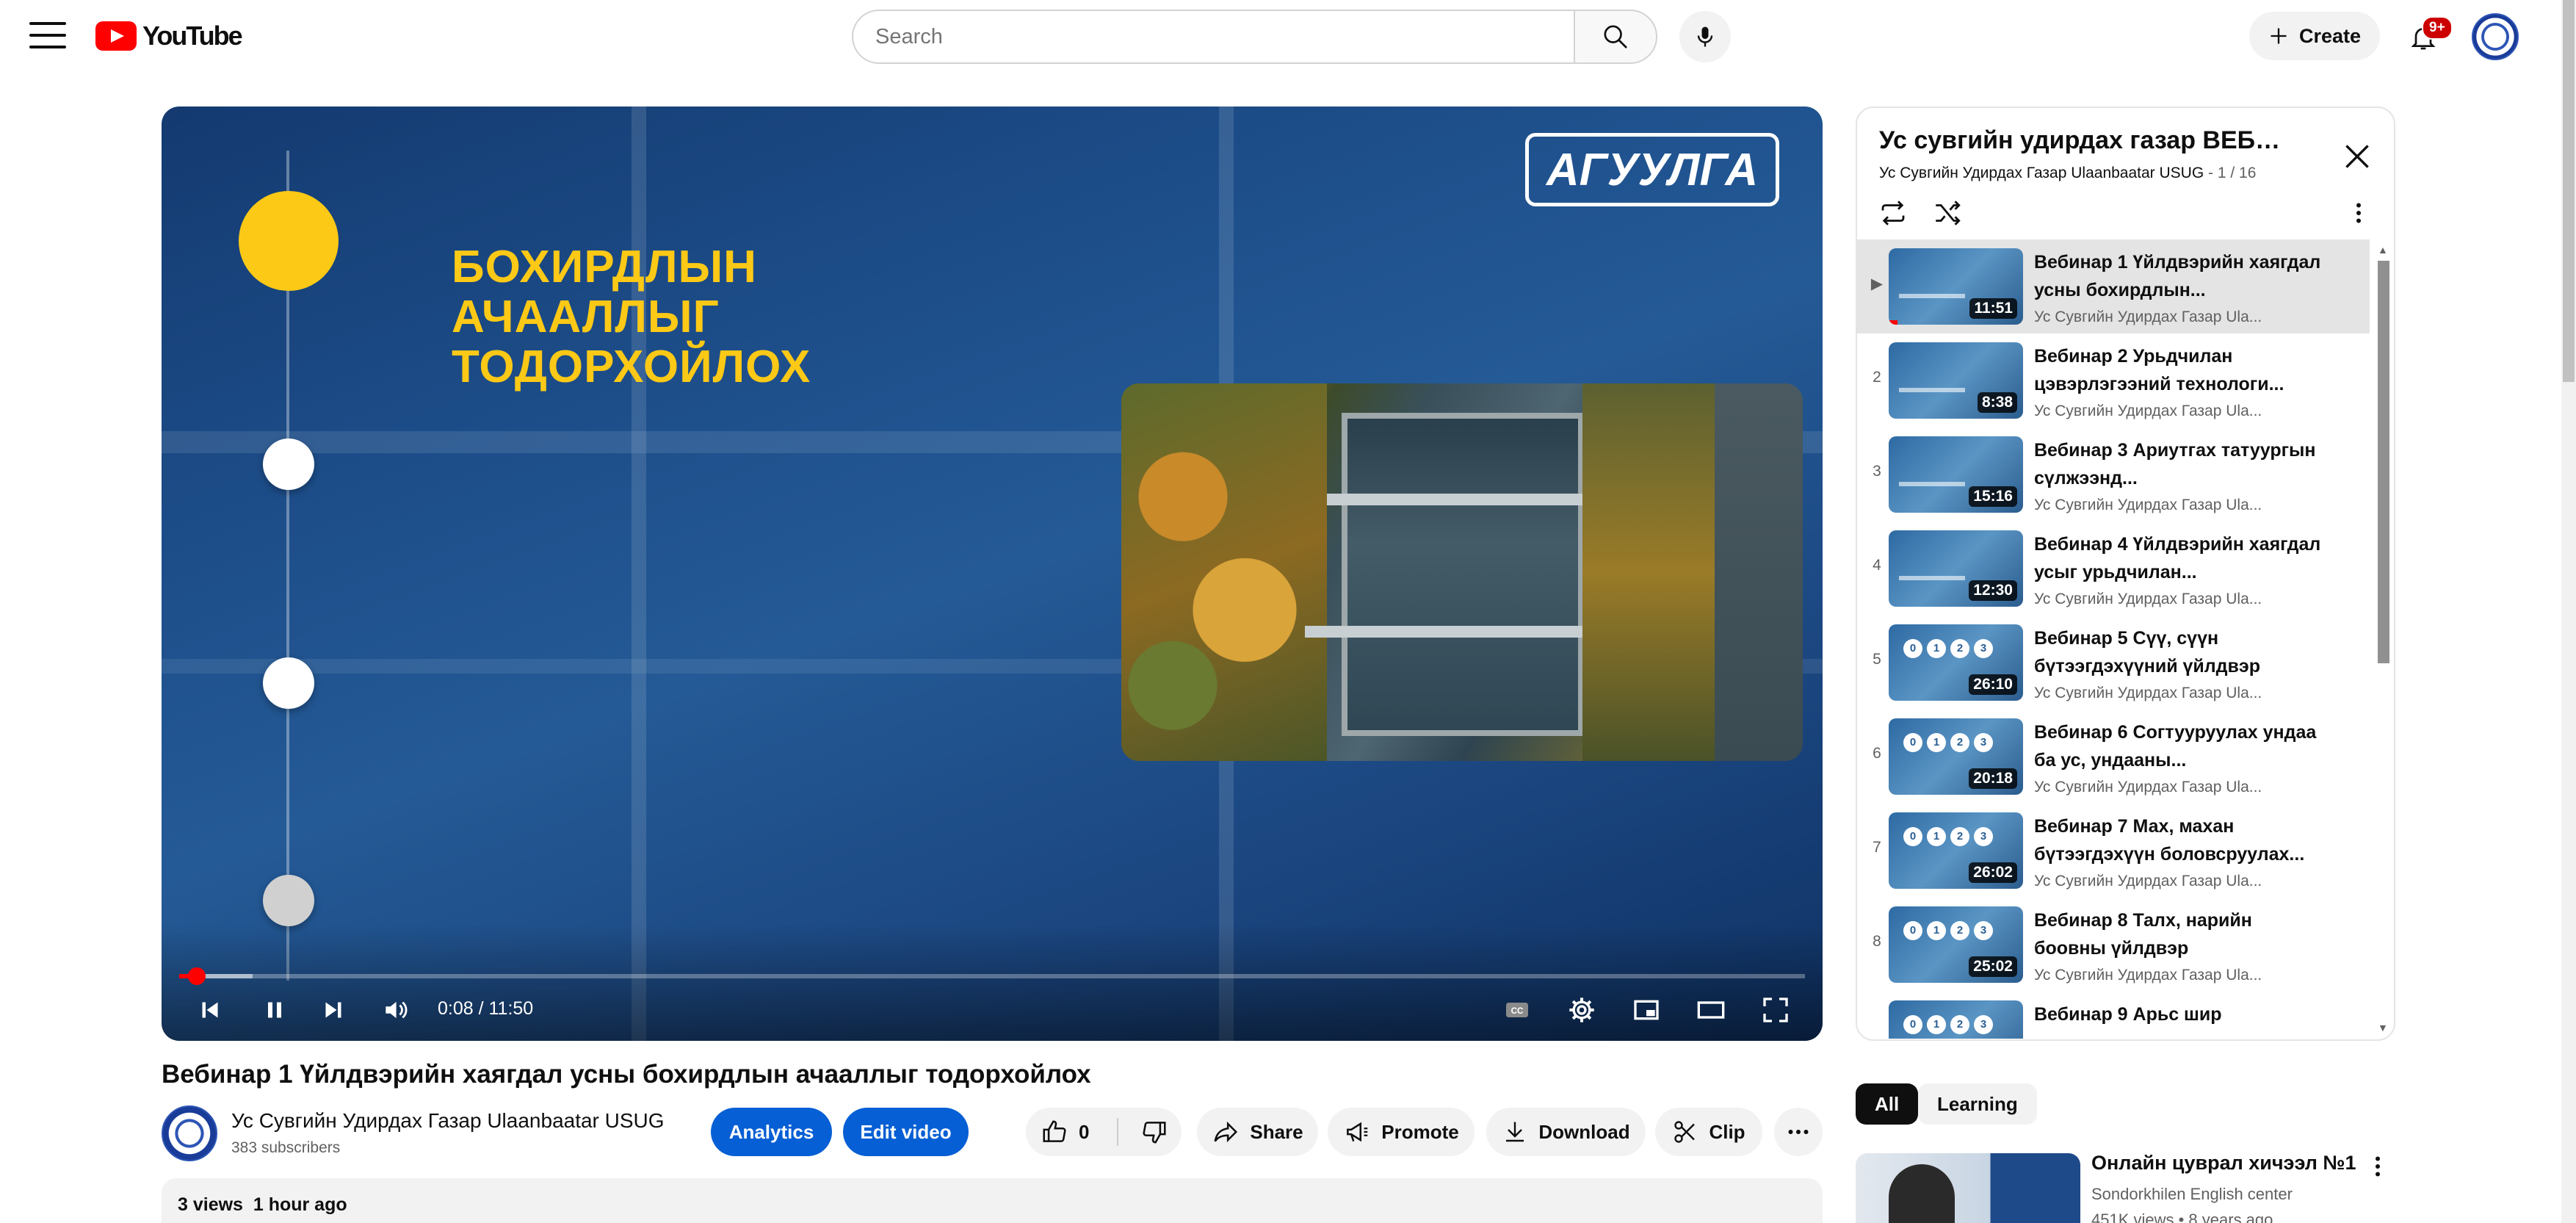 This screenshot has height=1223, width=2576. What do you see at coordinates (2192, 1194) in the screenshot?
I see `recommendation-channel: Sondorkhilen English center` at bounding box center [2192, 1194].